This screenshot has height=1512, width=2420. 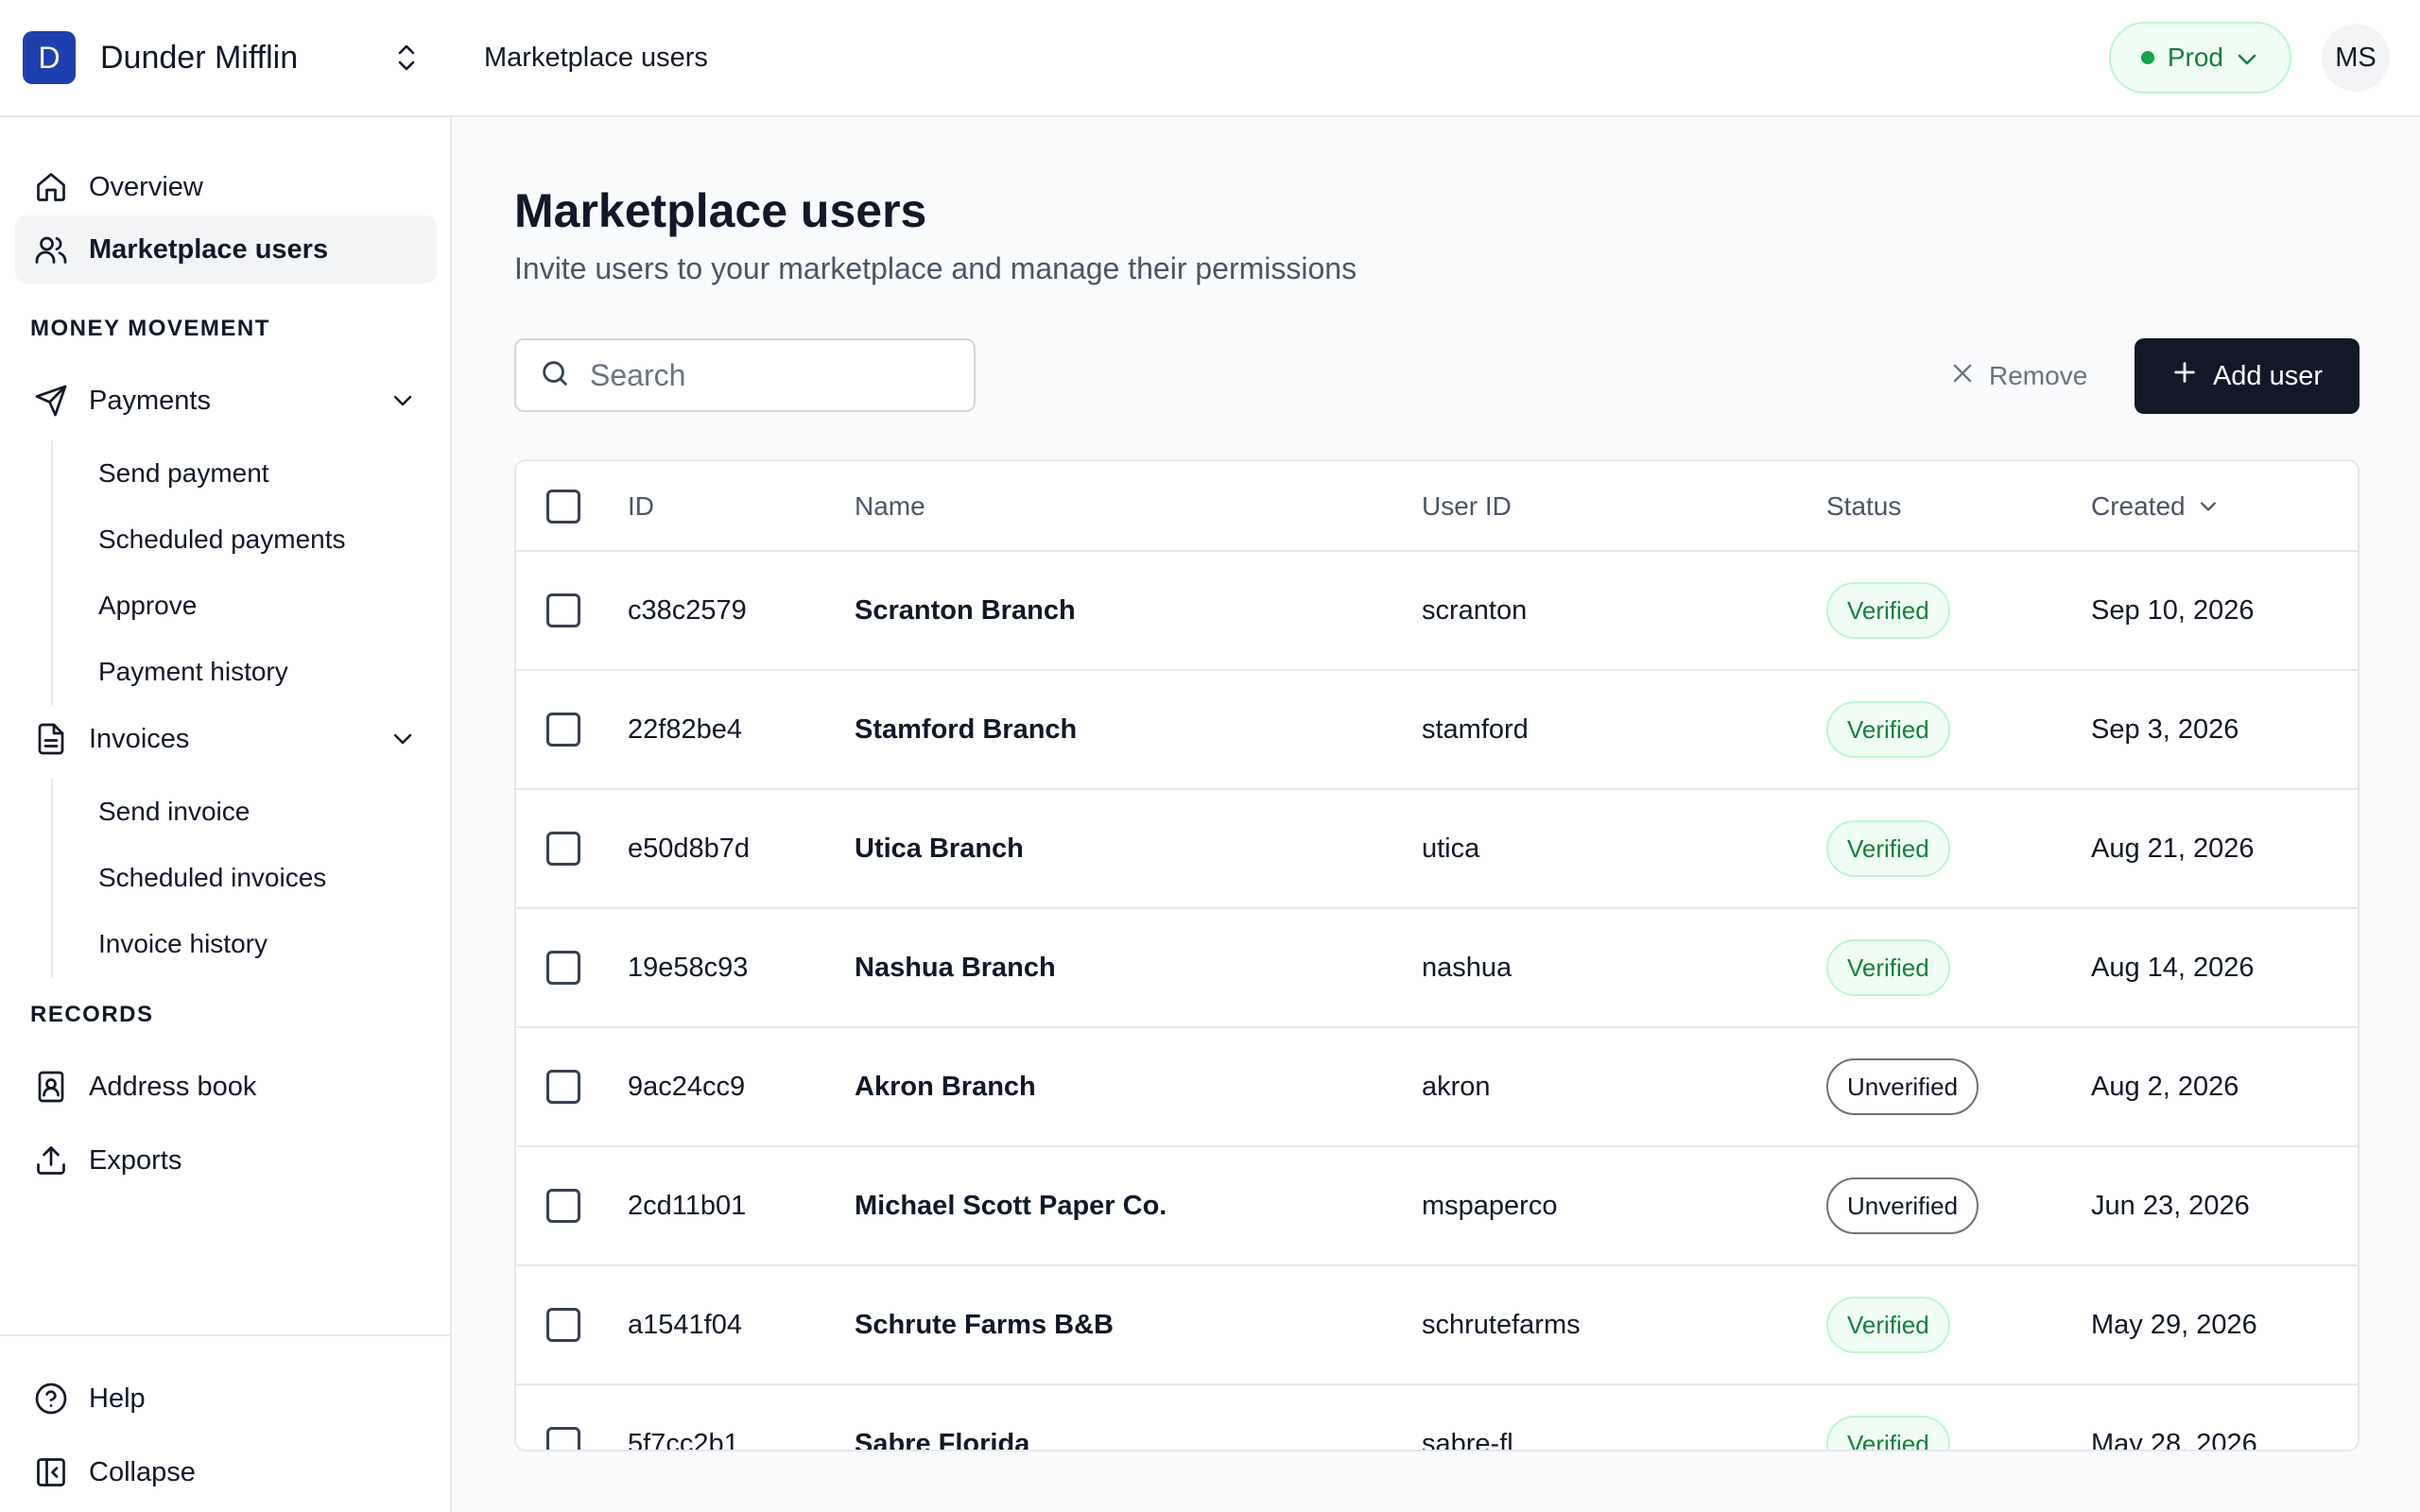 What do you see at coordinates (1864, 506) in the screenshot?
I see `column-header-status: Status` at bounding box center [1864, 506].